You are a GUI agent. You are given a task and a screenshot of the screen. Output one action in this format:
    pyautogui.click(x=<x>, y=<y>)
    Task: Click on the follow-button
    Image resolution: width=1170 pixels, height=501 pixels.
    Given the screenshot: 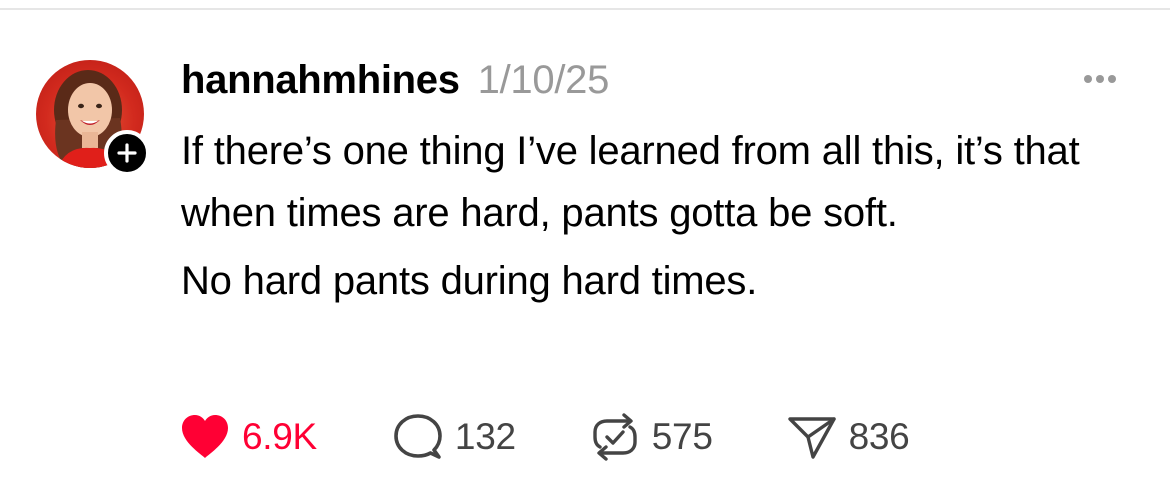 What is the action you would take?
    pyautogui.click(x=127, y=153)
    